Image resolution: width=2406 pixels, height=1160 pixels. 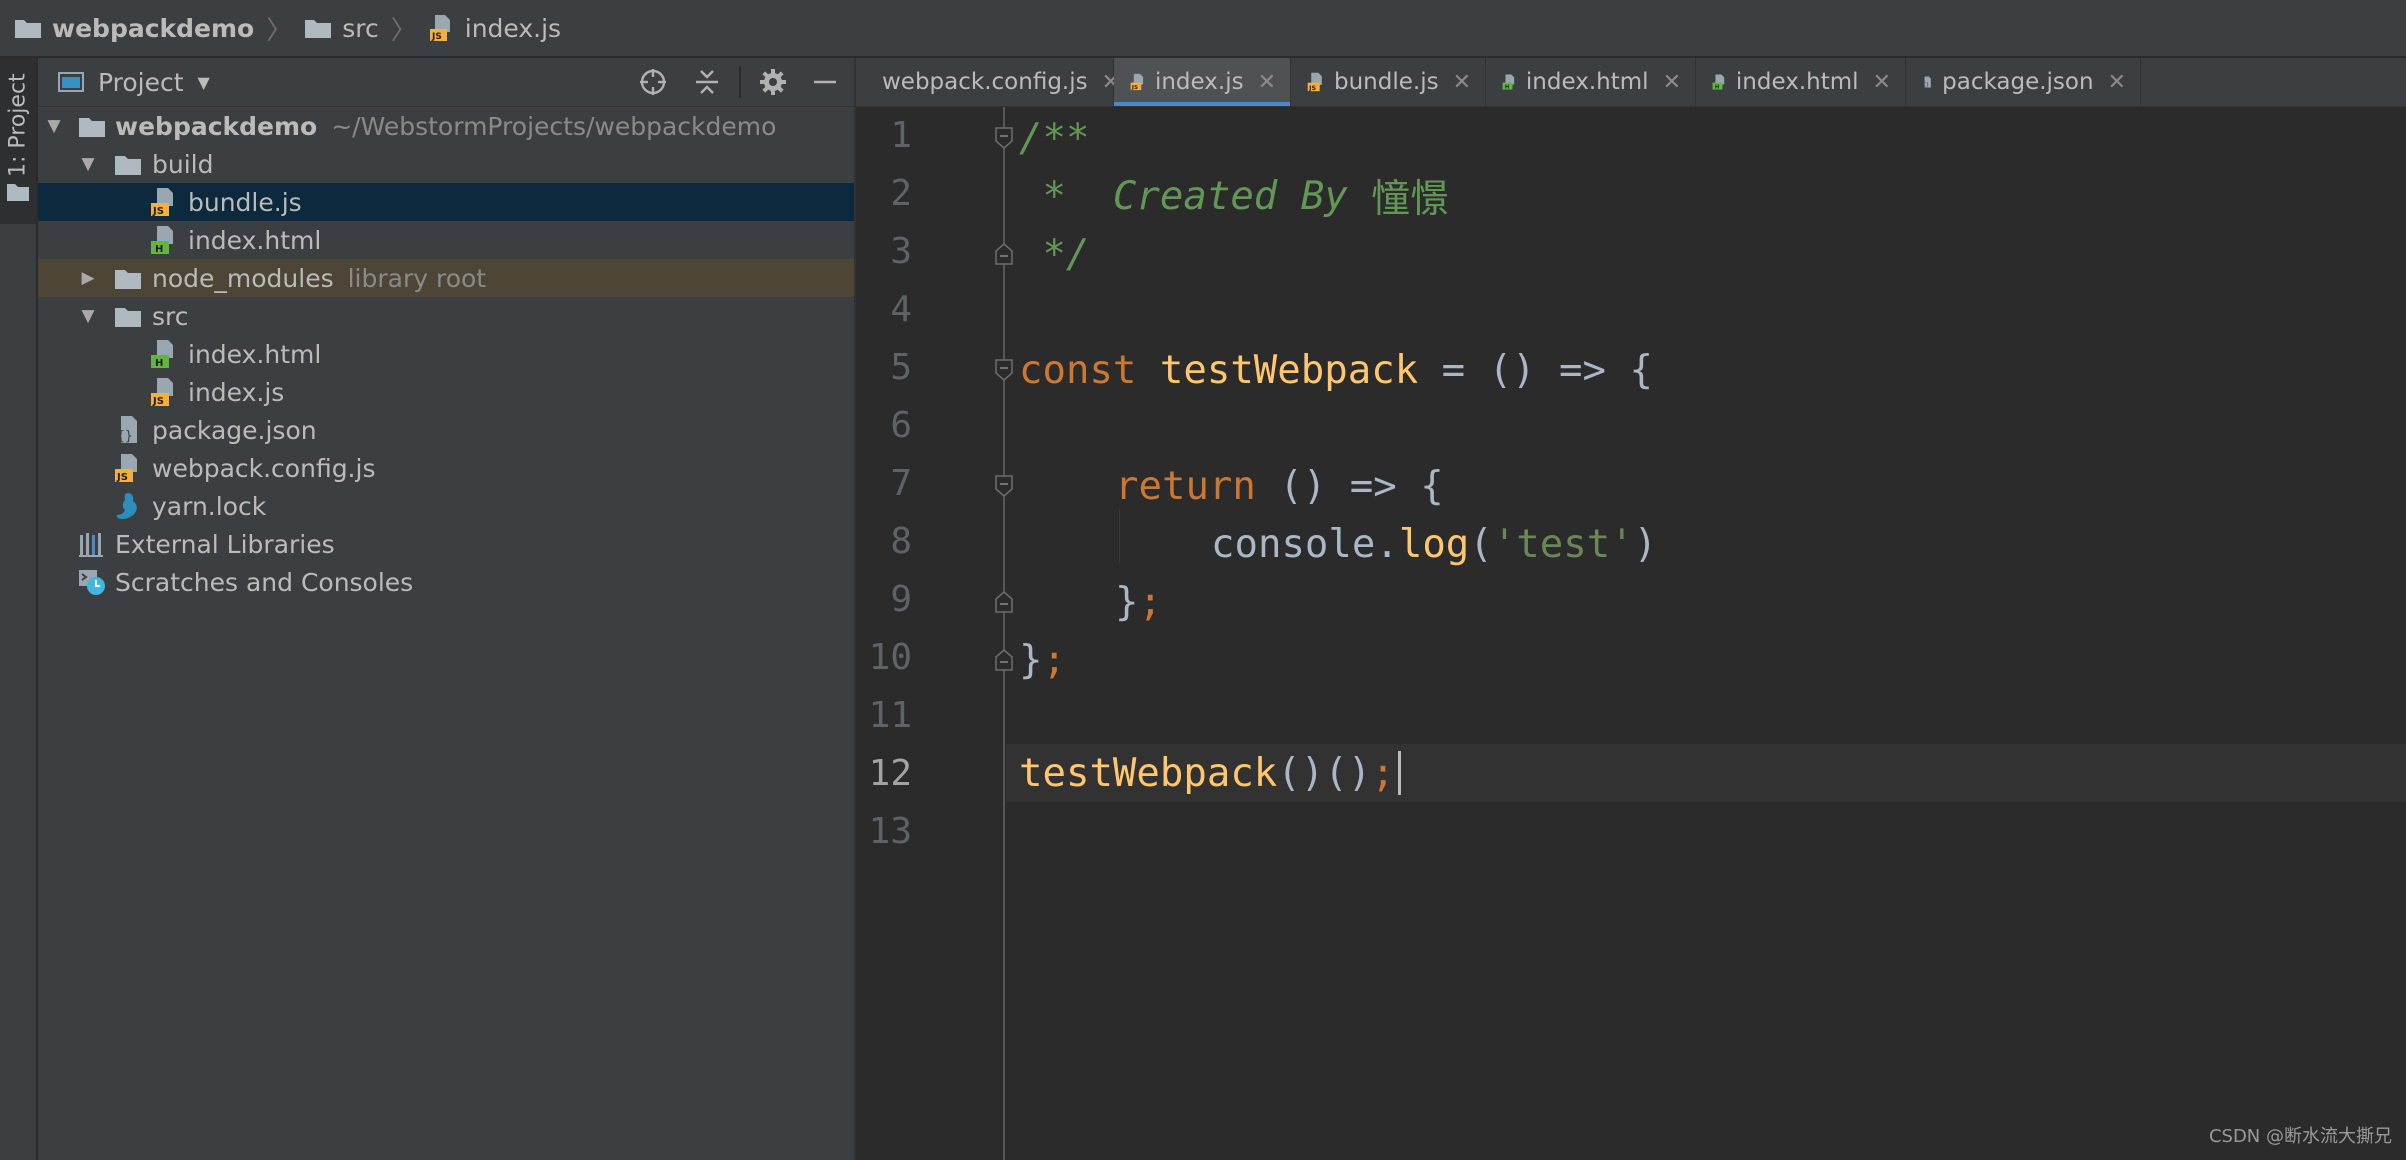 I want to click on code-text: console., so click(x=1305, y=544).